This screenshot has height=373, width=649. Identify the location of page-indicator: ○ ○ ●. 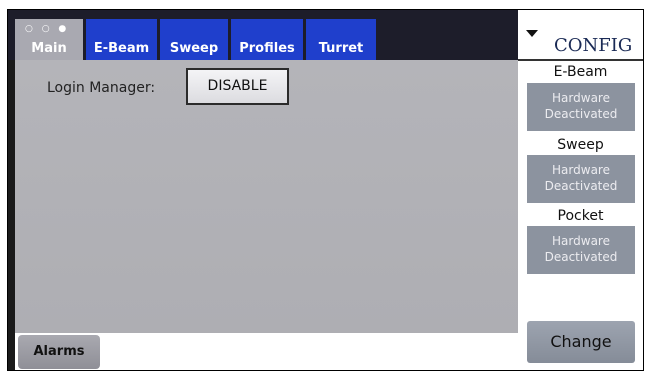
(47, 29).